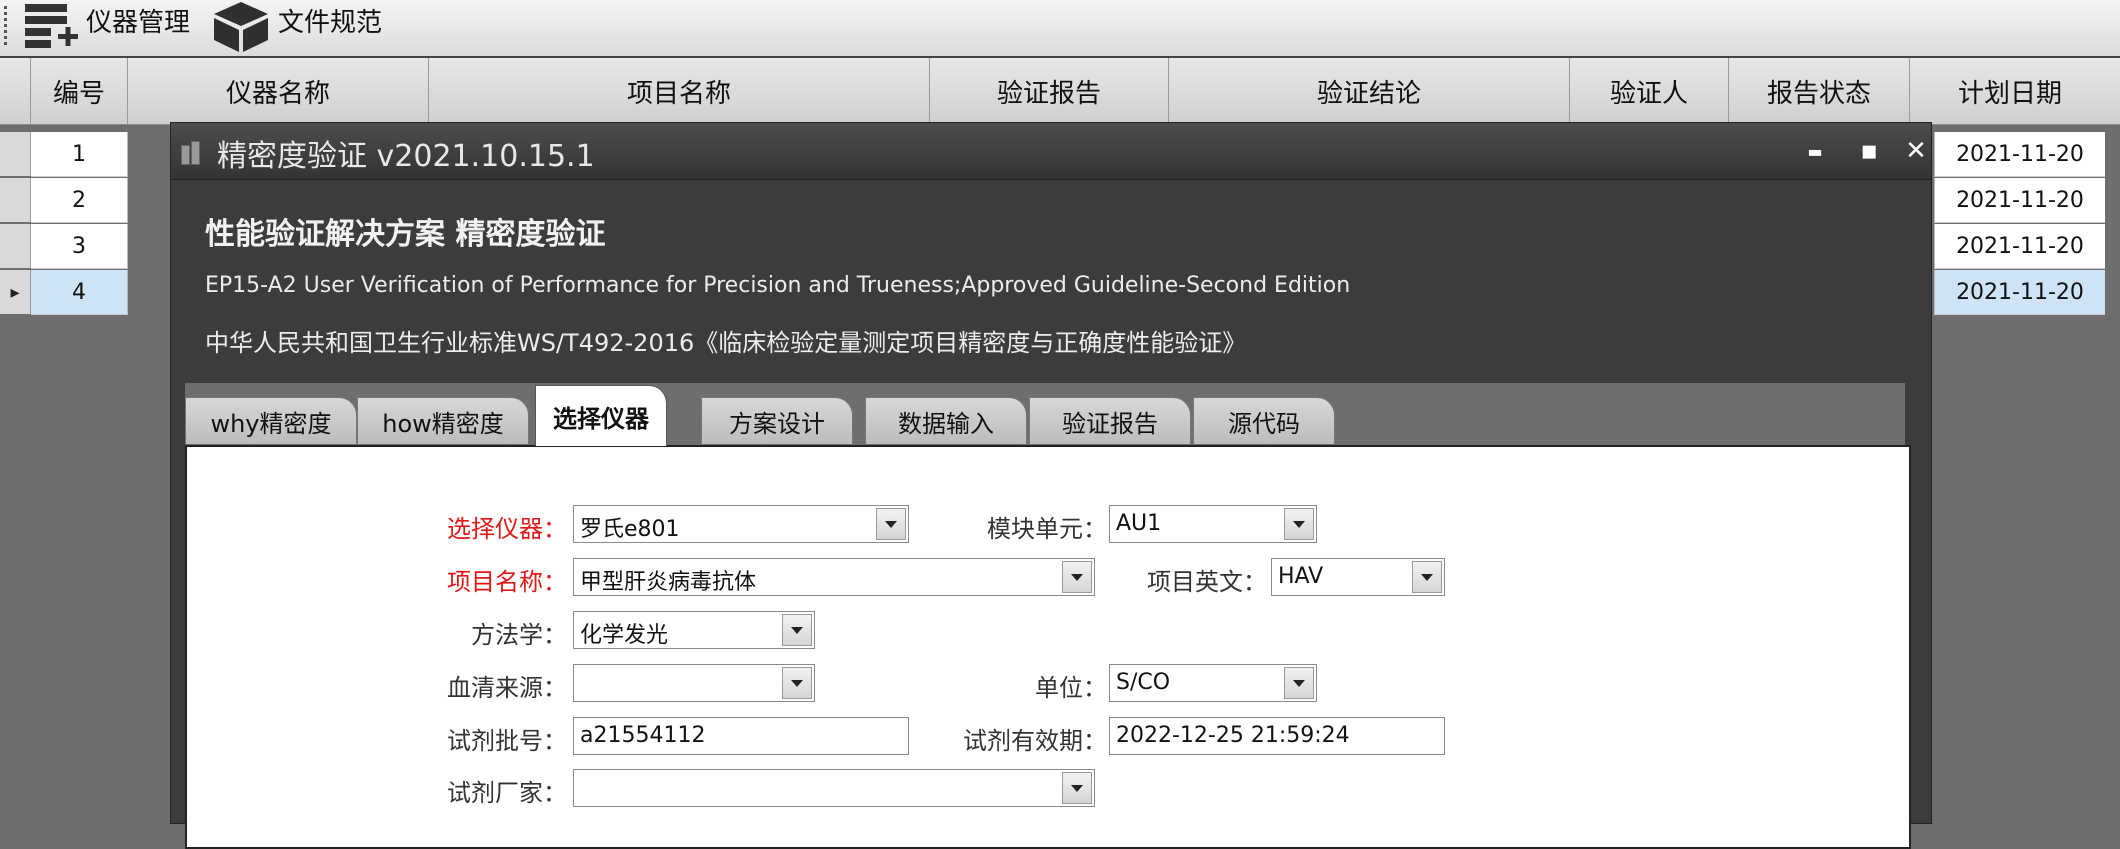  I want to click on reagent-maker-label: 试剂厂家：, so click(507, 793).